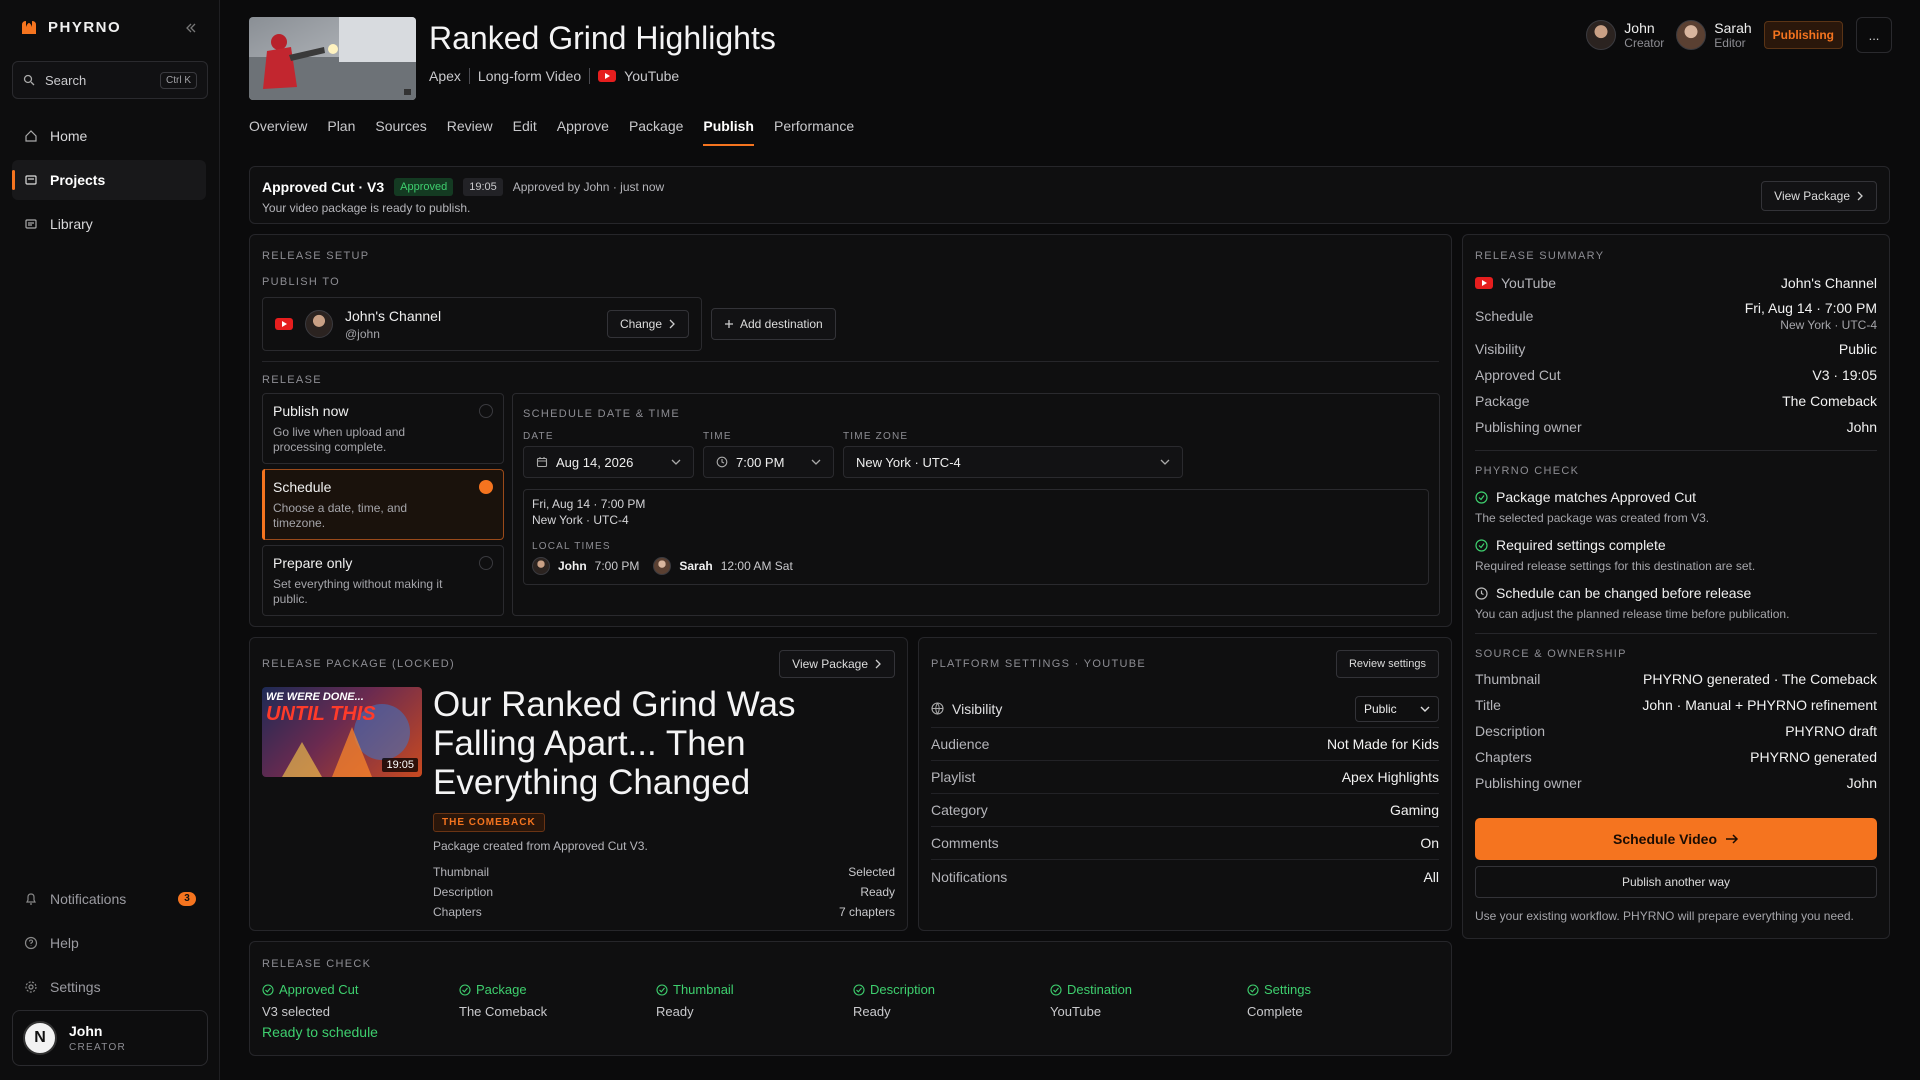 The width and height of the screenshot is (1920, 1080). Describe the element at coordinates (109, 987) in the screenshot. I see `nav-item-settings: Settings` at that location.